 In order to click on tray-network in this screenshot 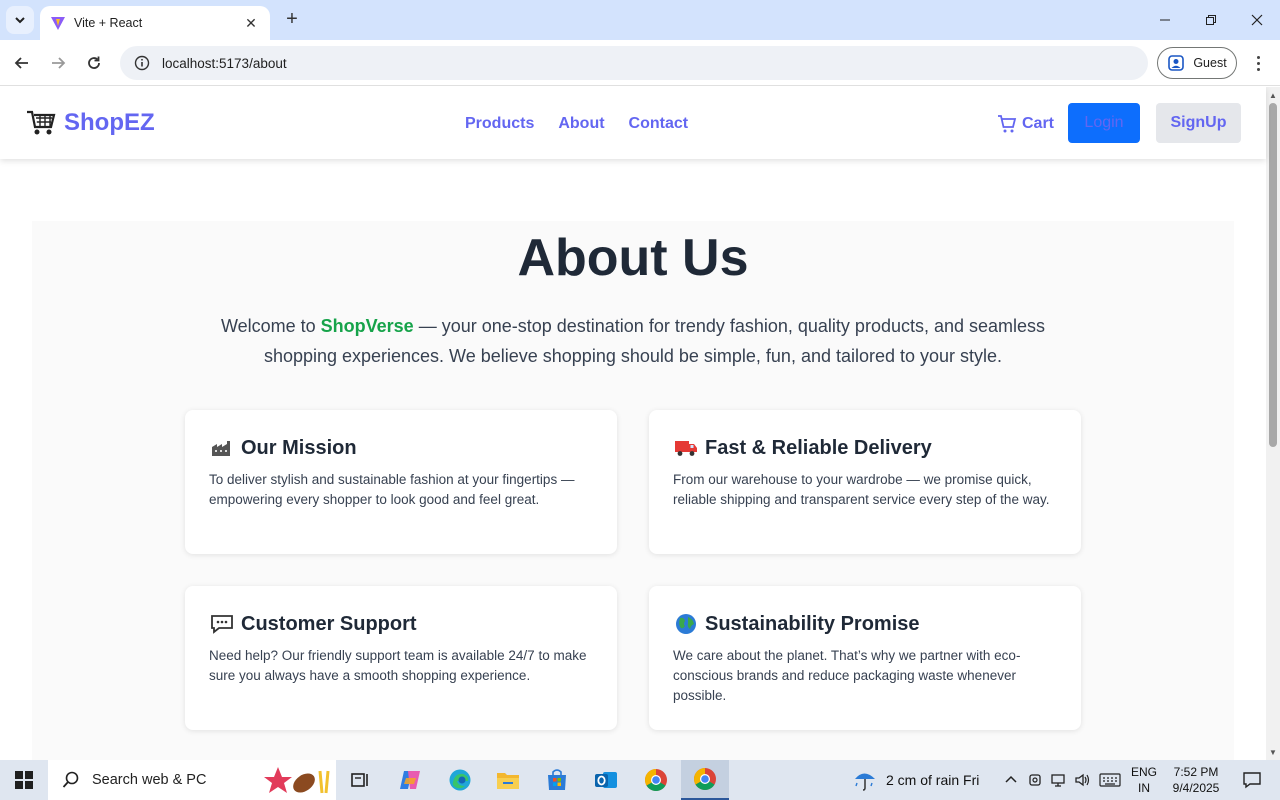, I will do `click(1059, 780)`.